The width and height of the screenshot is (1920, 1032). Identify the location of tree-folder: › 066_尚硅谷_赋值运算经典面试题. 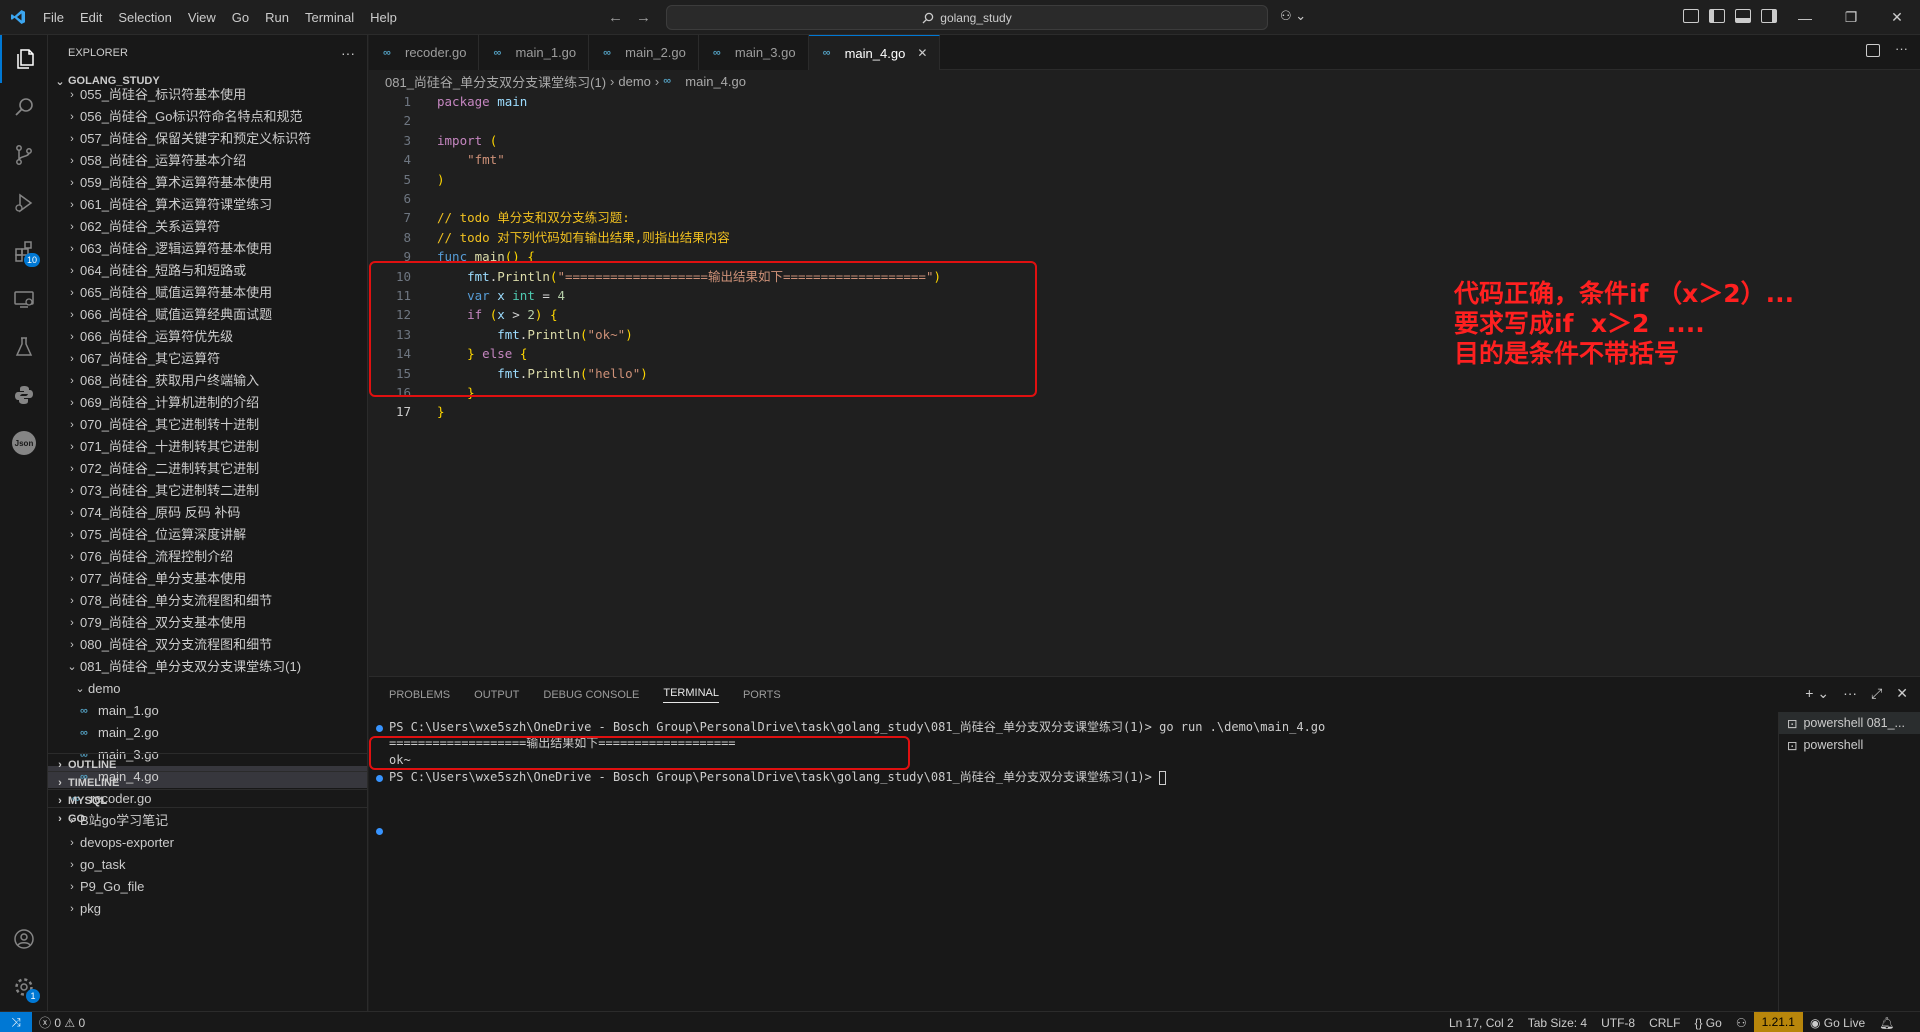
(207, 315).